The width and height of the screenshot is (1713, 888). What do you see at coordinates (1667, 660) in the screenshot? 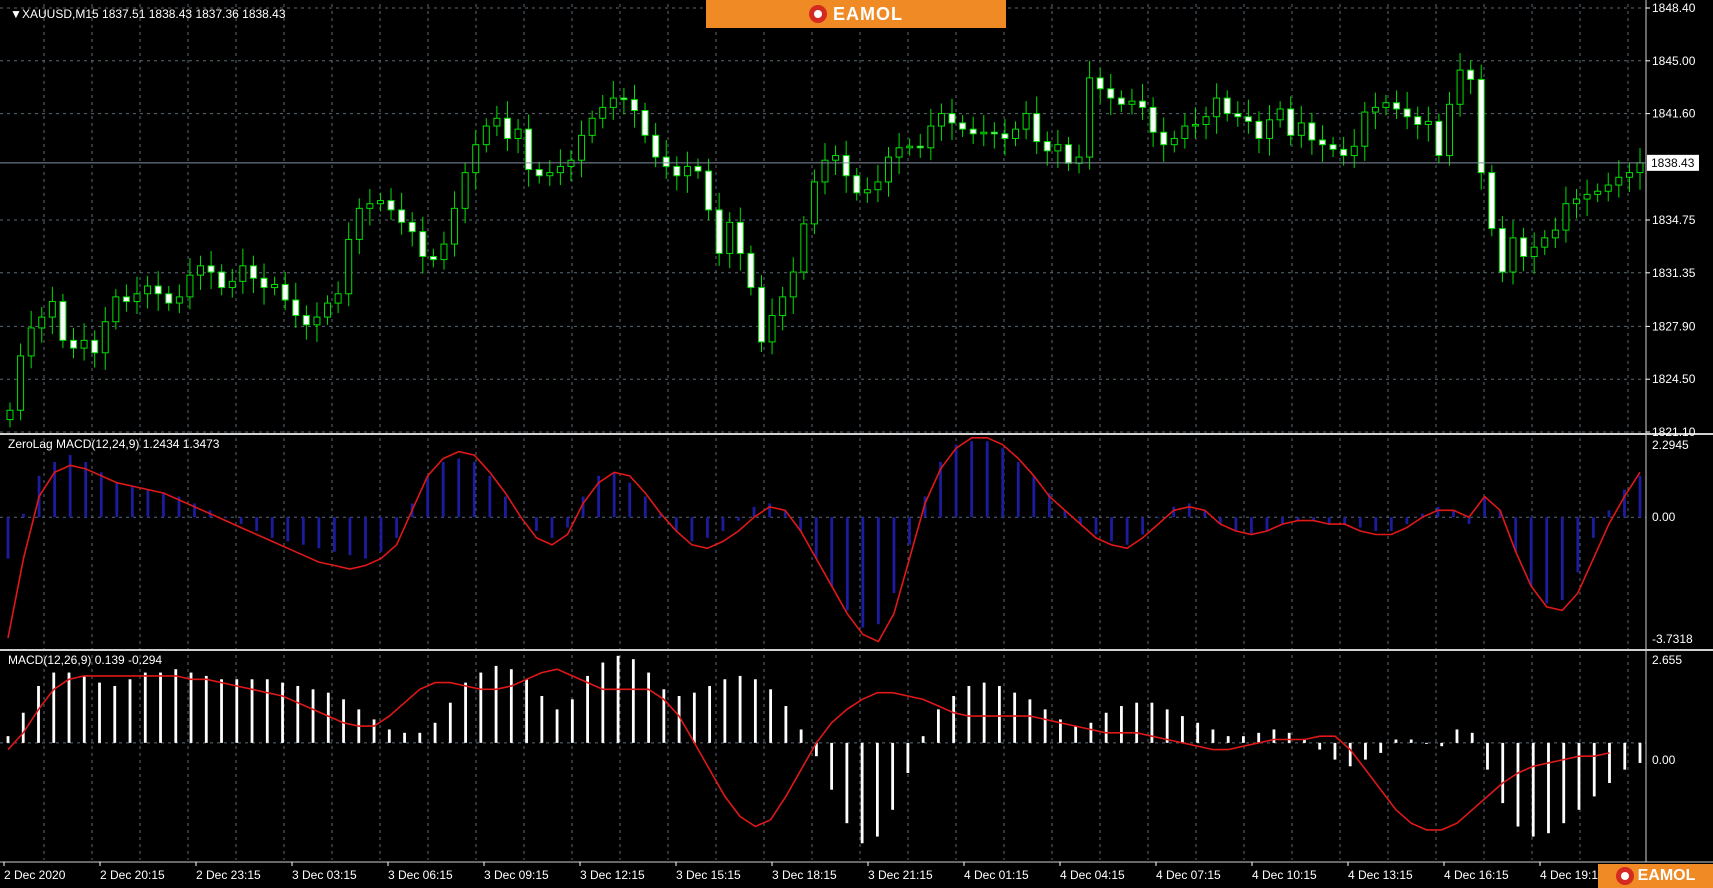
I see `macd-axis-max: 2.655` at bounding box center [1667, 660].